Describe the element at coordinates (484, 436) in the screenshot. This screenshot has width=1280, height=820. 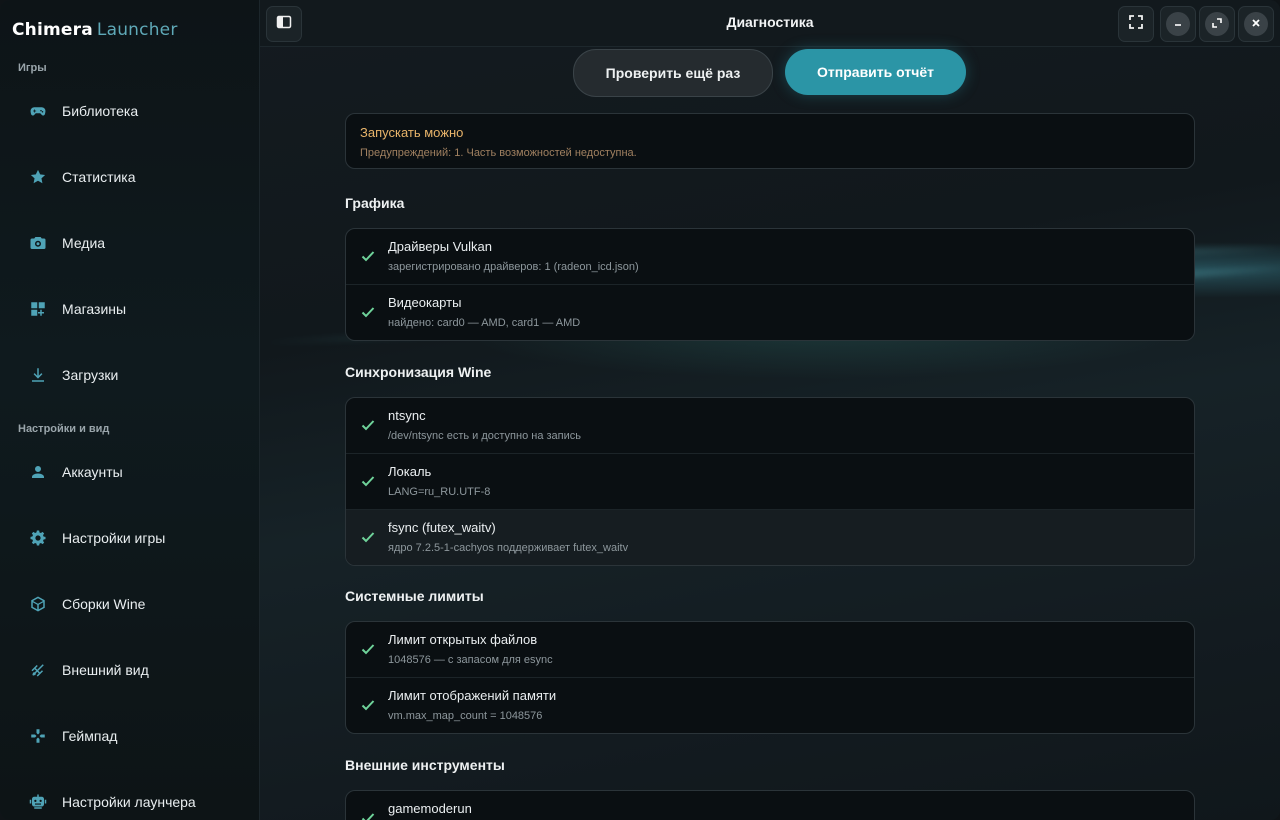
I see `check-detail: /dev/ntsync есть и доступно на запись` at that location.